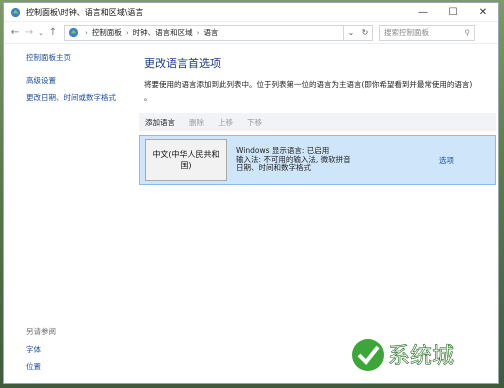  Describe the element at coordinates (196, 122) in the screenshot. I see `remove-language-button: 删除` at that location.